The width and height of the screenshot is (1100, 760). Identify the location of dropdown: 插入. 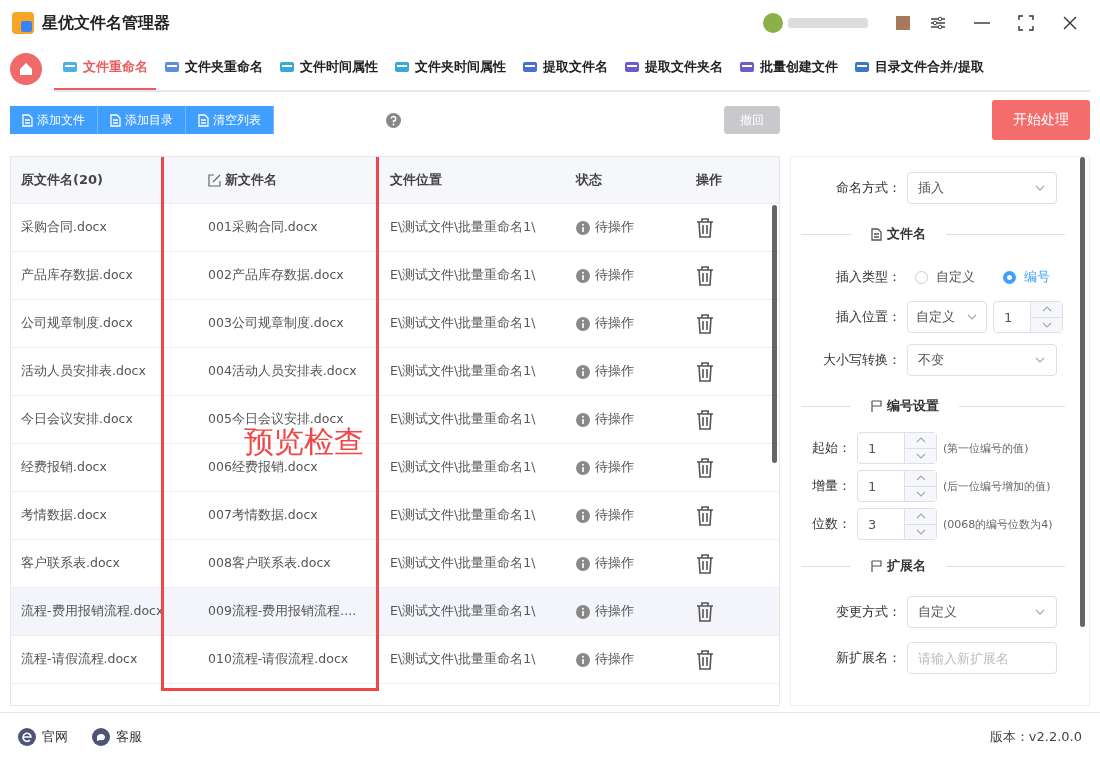
(982, 188).